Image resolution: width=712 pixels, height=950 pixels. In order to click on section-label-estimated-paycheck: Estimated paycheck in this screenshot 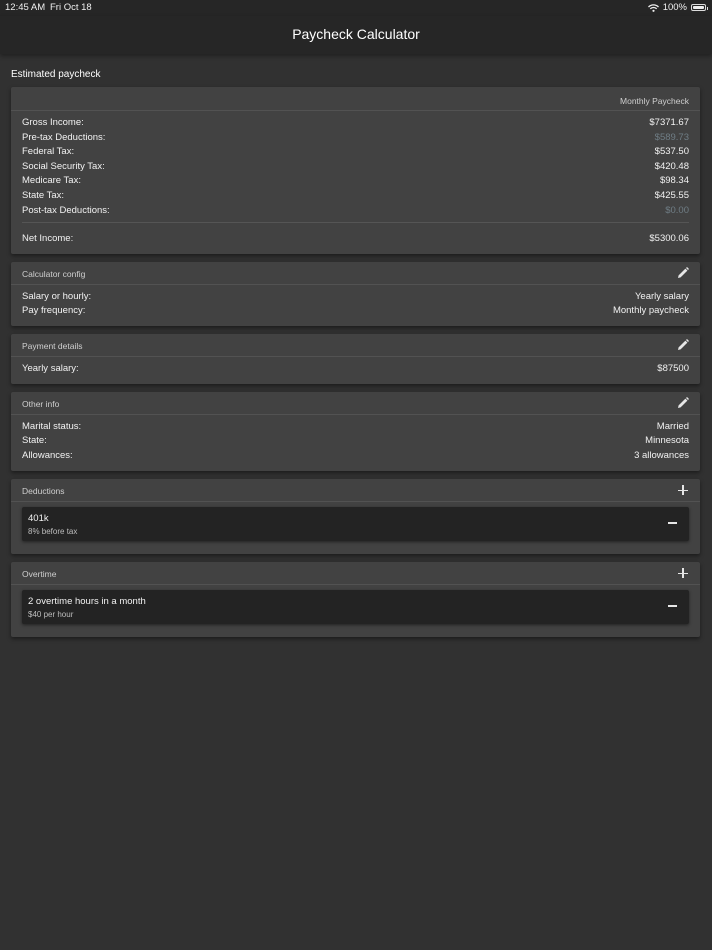, I will do `click(56, 74)`.